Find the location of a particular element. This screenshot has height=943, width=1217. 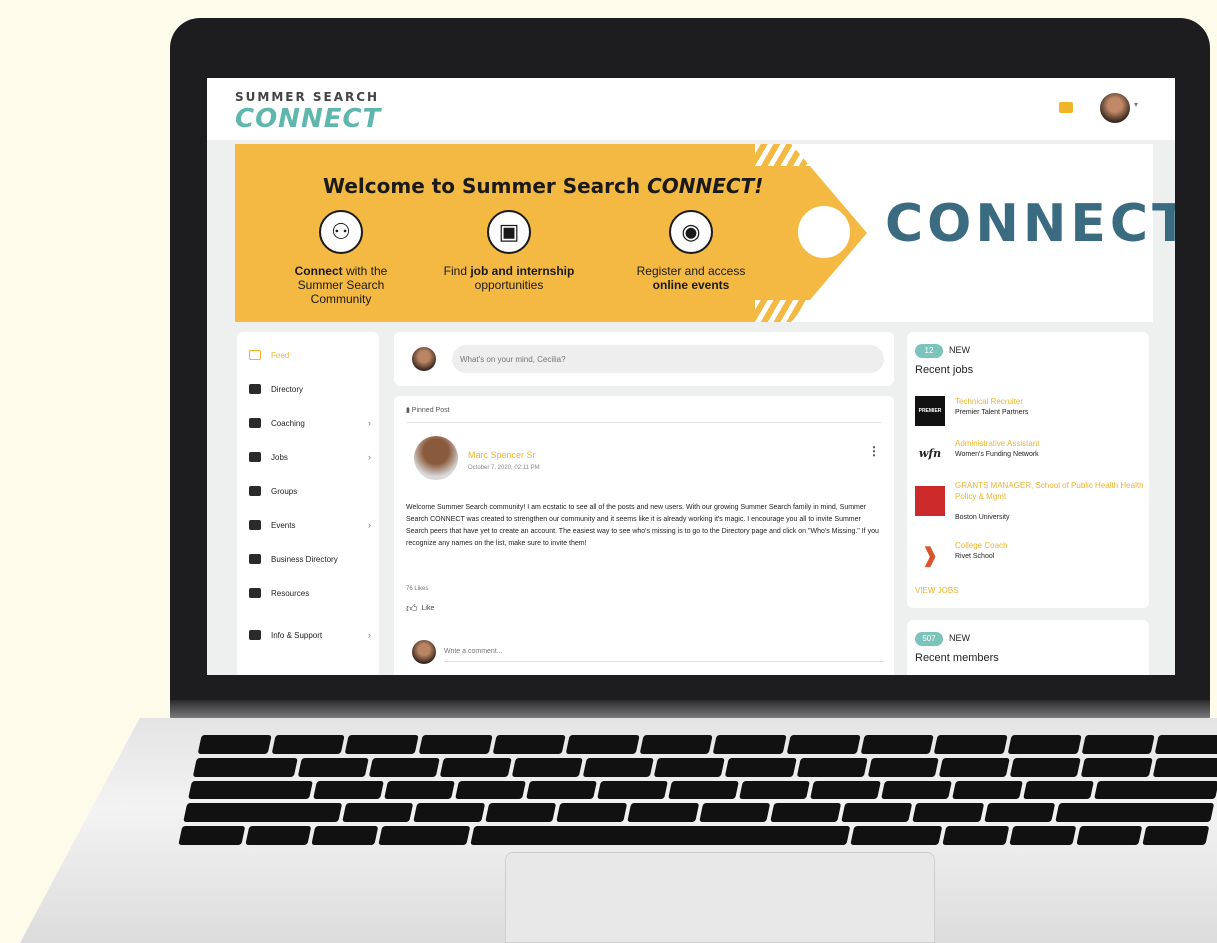

nav-item-groups: Groups is located at coordinates (308, 491).